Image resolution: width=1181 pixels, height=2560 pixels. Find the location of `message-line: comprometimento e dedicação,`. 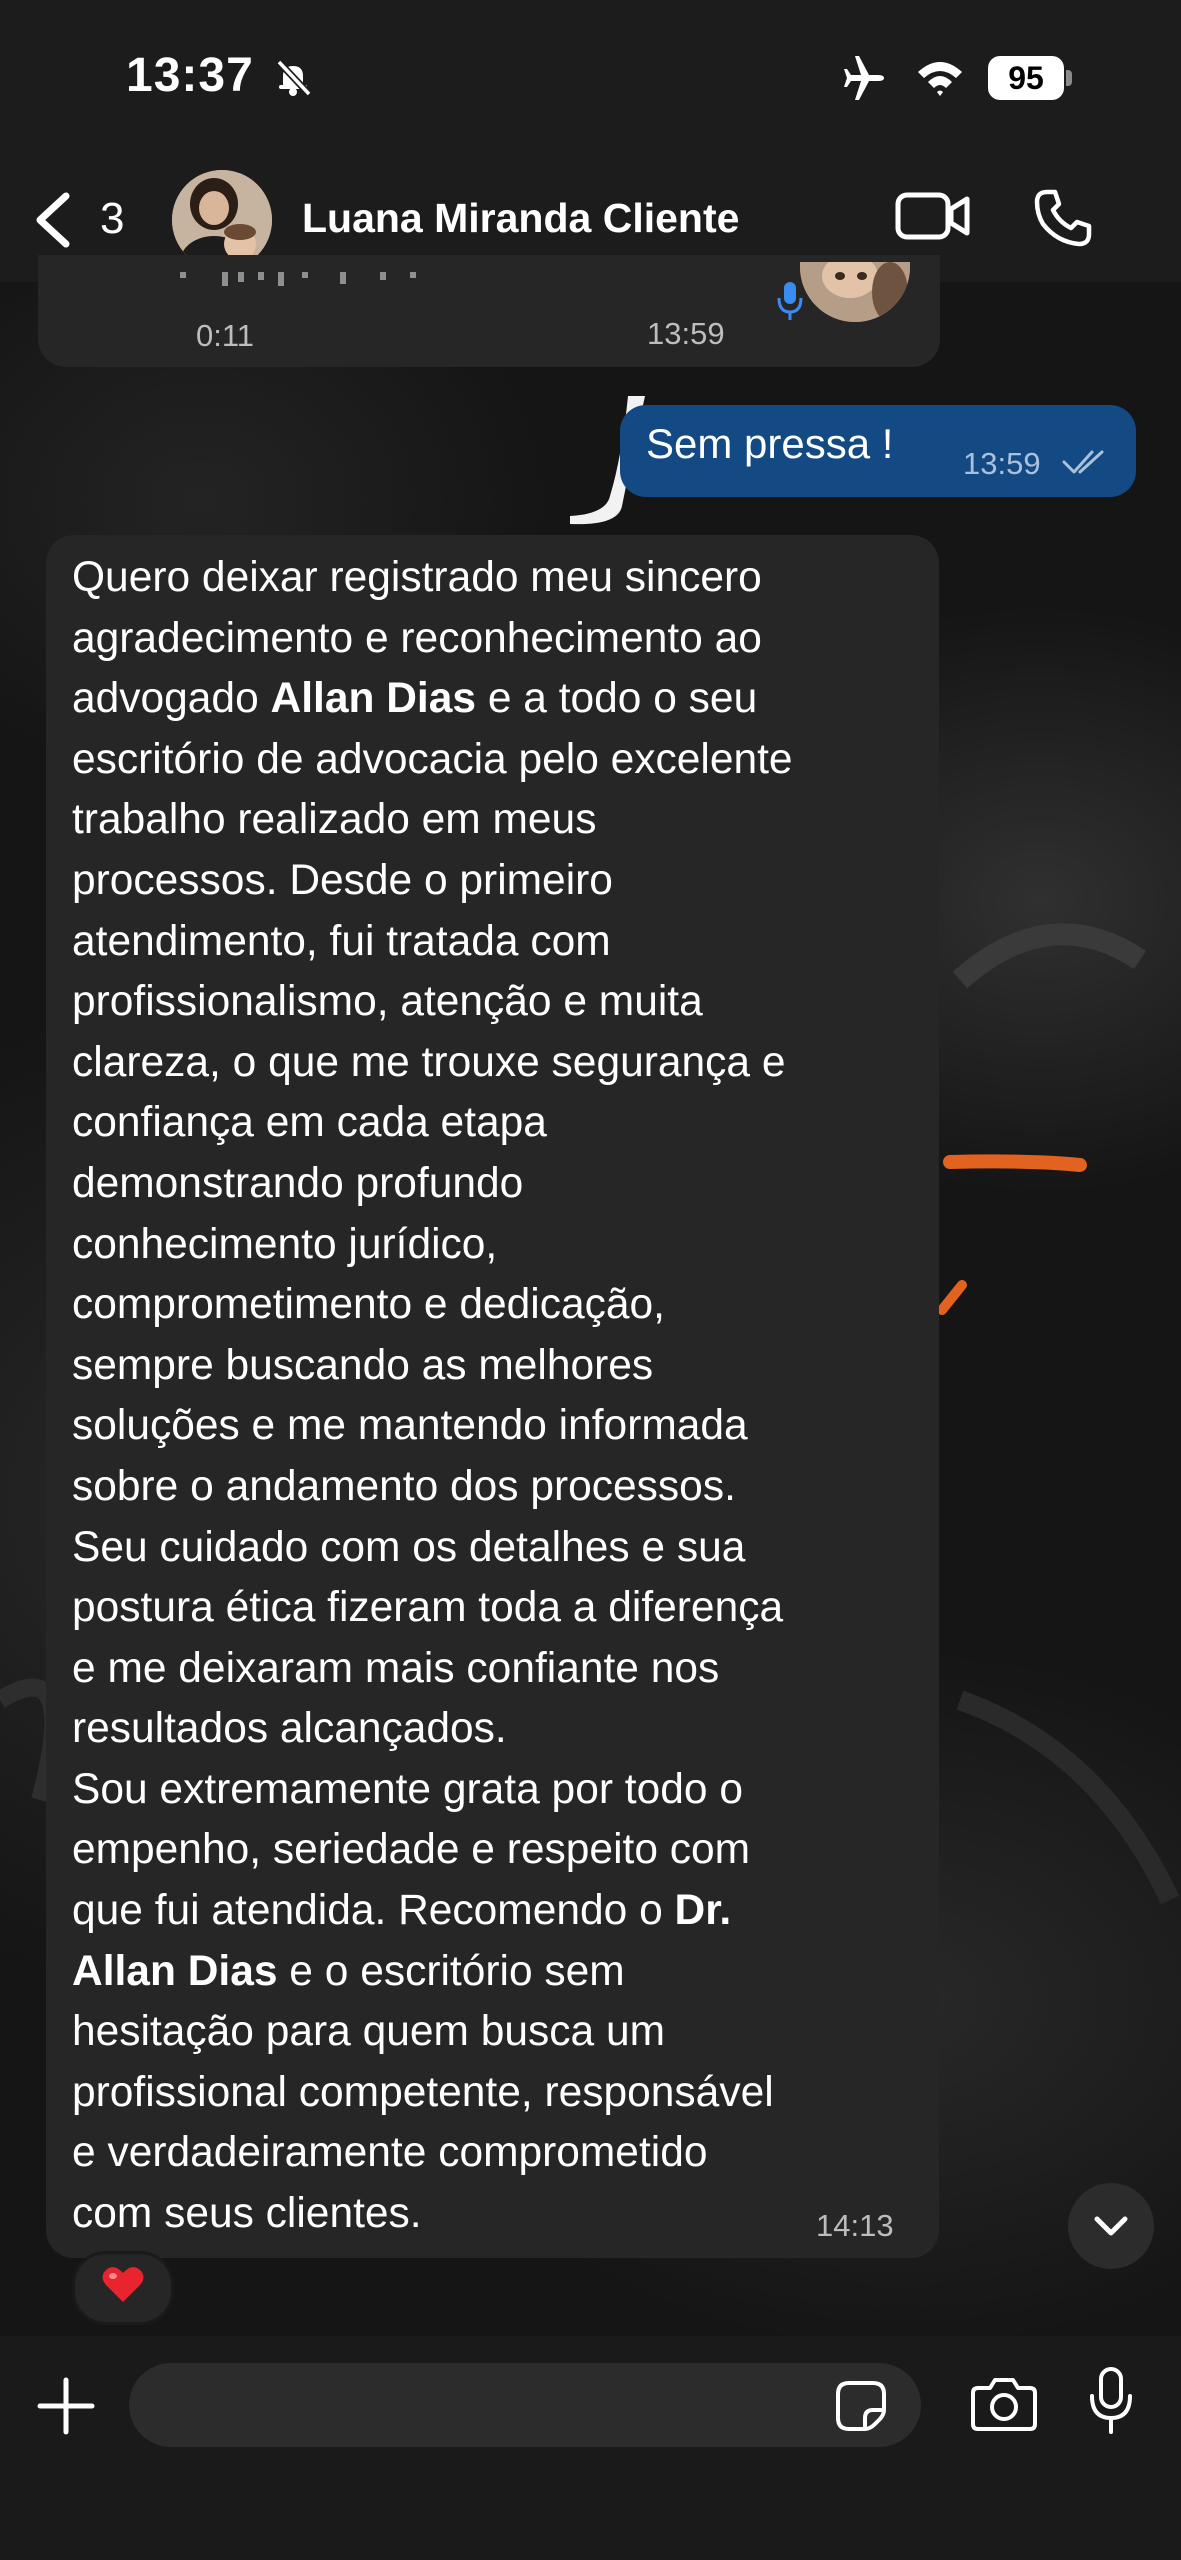

message-line: comprometimento e dedicação, is located at coordinates (368, 1305).